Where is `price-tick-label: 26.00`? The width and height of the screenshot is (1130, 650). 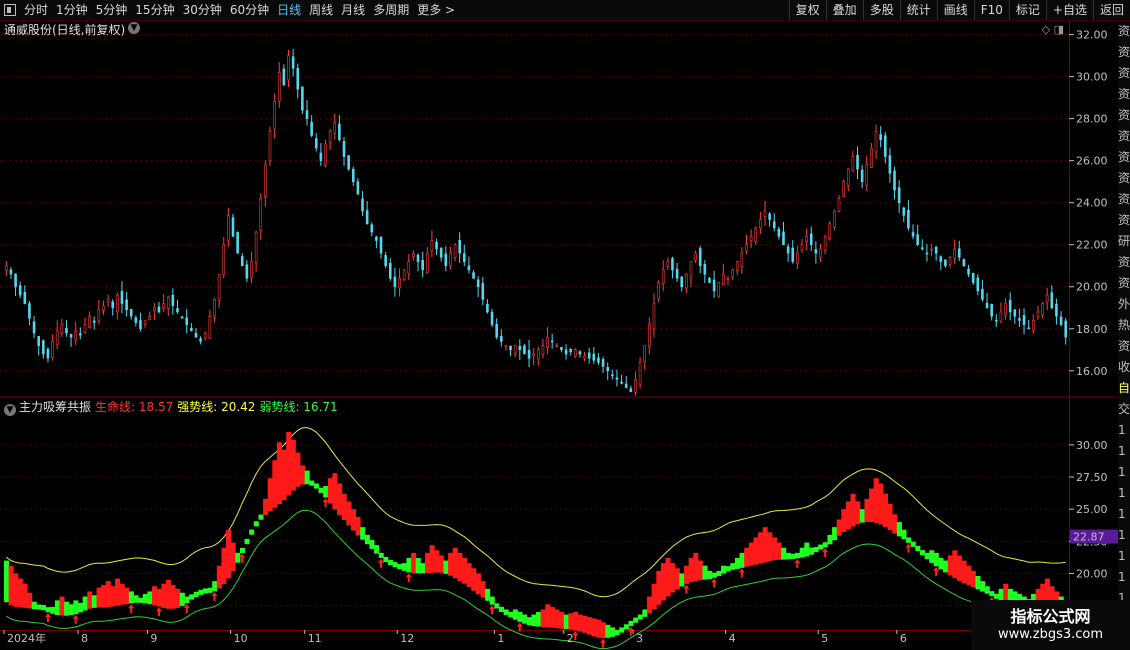
price-tick-label: 26.00 is located at coordinates (1092, 161).